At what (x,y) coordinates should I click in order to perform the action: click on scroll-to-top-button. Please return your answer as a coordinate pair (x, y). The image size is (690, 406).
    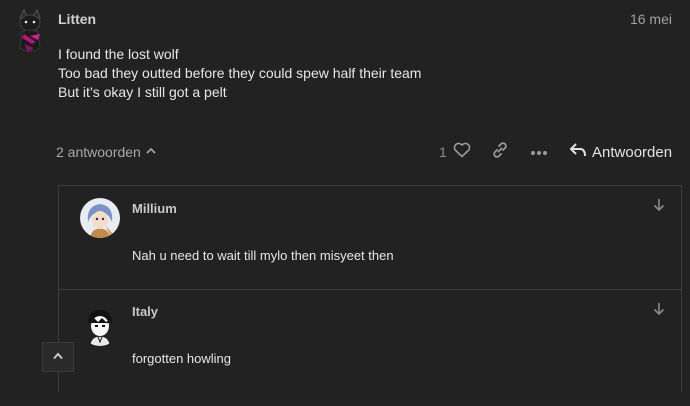
    Looking at the image, I should click on (58, 357).